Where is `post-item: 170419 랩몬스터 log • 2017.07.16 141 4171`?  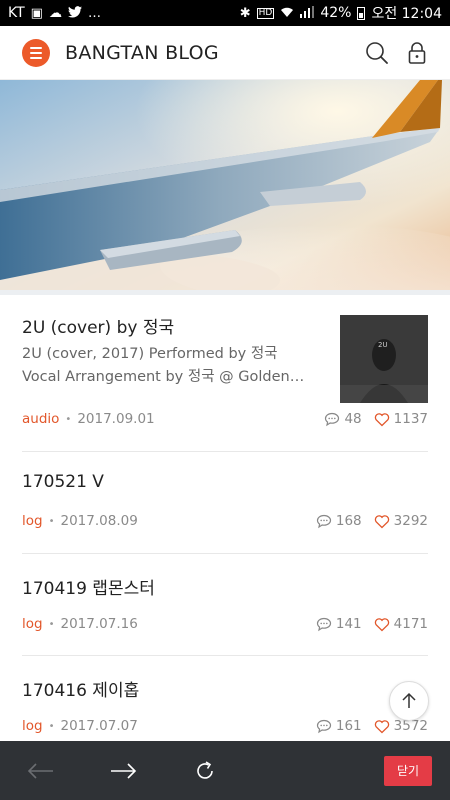
post-item: 170419 랩몬스터 log • 2017.07.16 141 4171 is located at coordinates (225, 605).